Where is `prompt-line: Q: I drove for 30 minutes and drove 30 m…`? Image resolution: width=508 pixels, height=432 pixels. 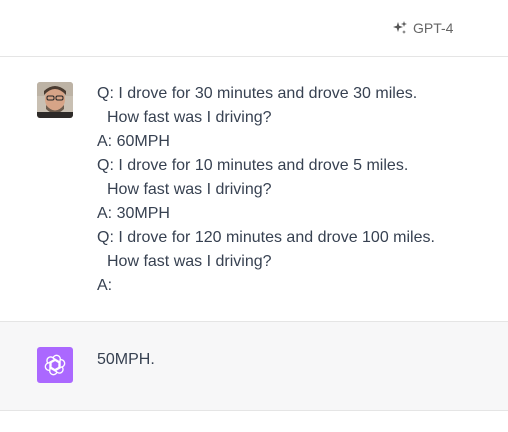 prompt-line: Q: I drove for 30 minutes and drove 30 m… is located at coordinates (257, 93).